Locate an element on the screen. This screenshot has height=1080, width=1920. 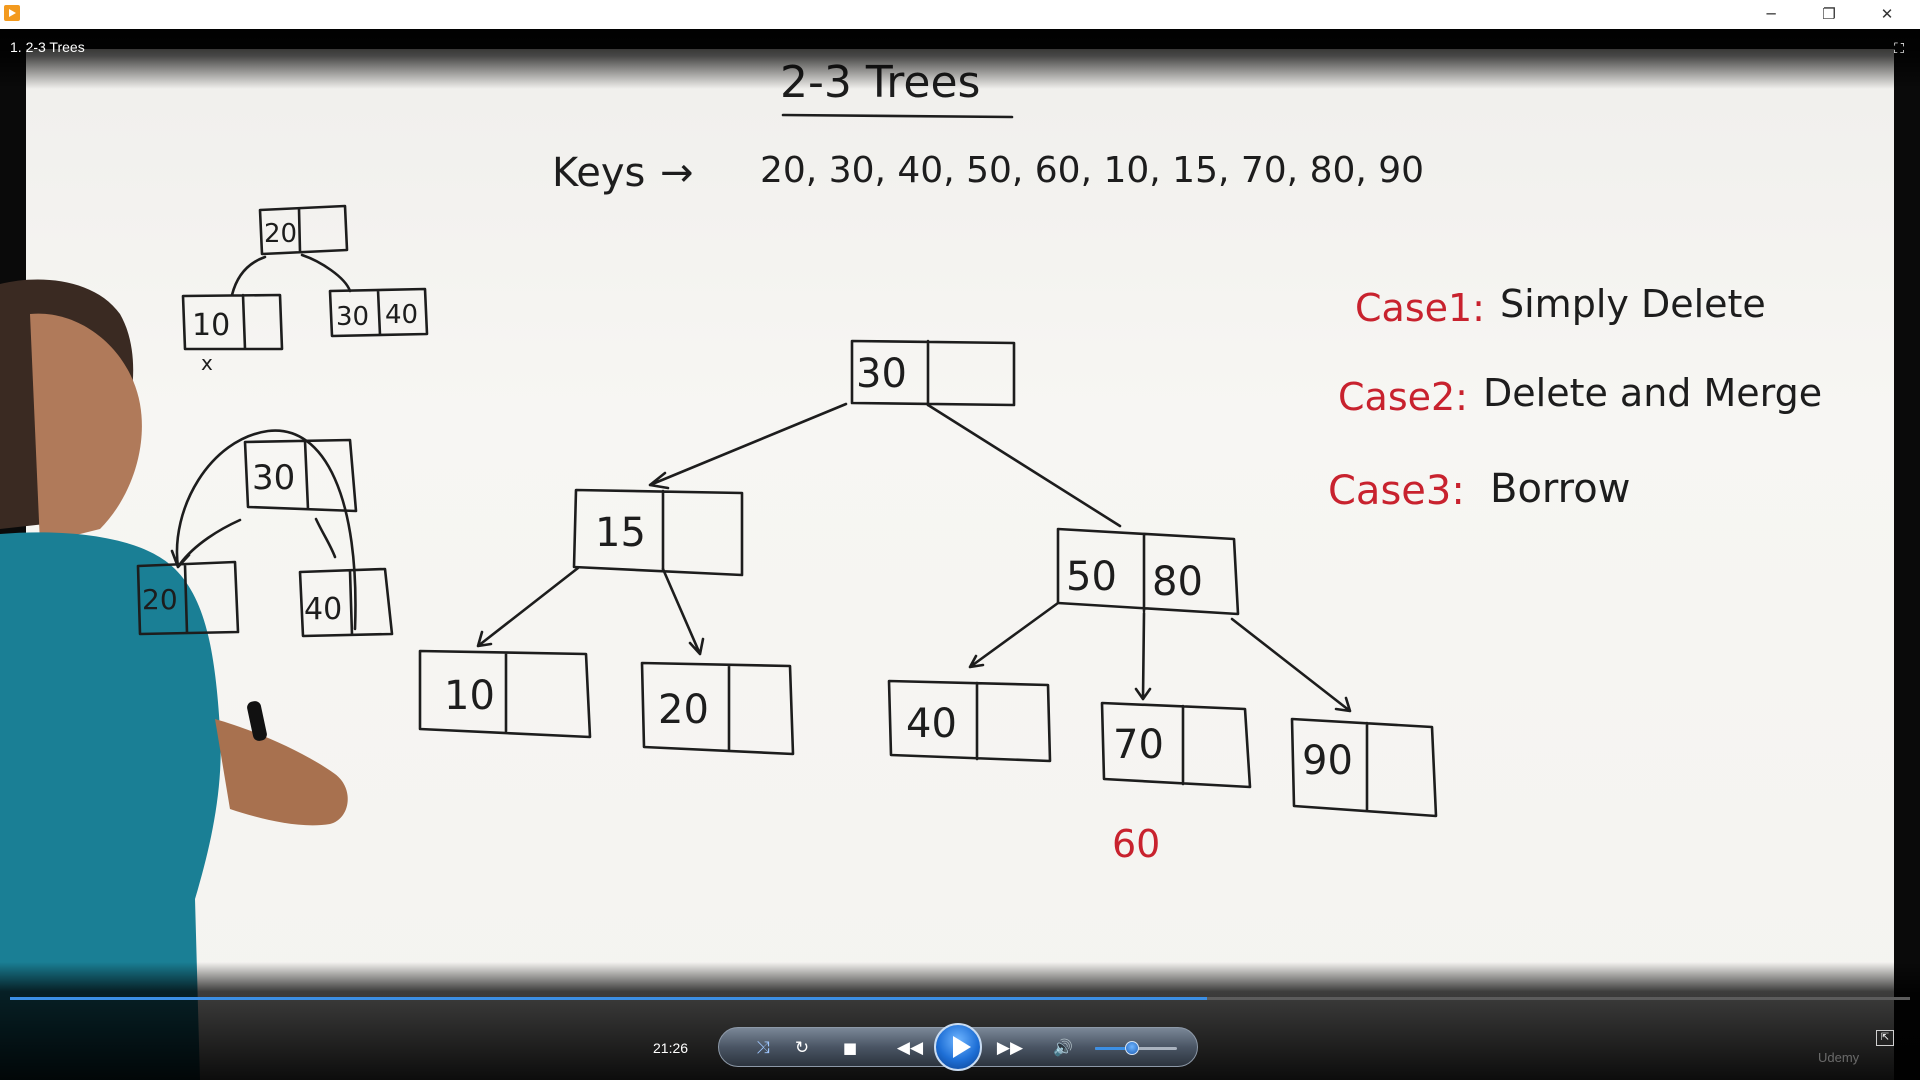
node-right-key-2: 80 is located at coordinates (1177, 582).